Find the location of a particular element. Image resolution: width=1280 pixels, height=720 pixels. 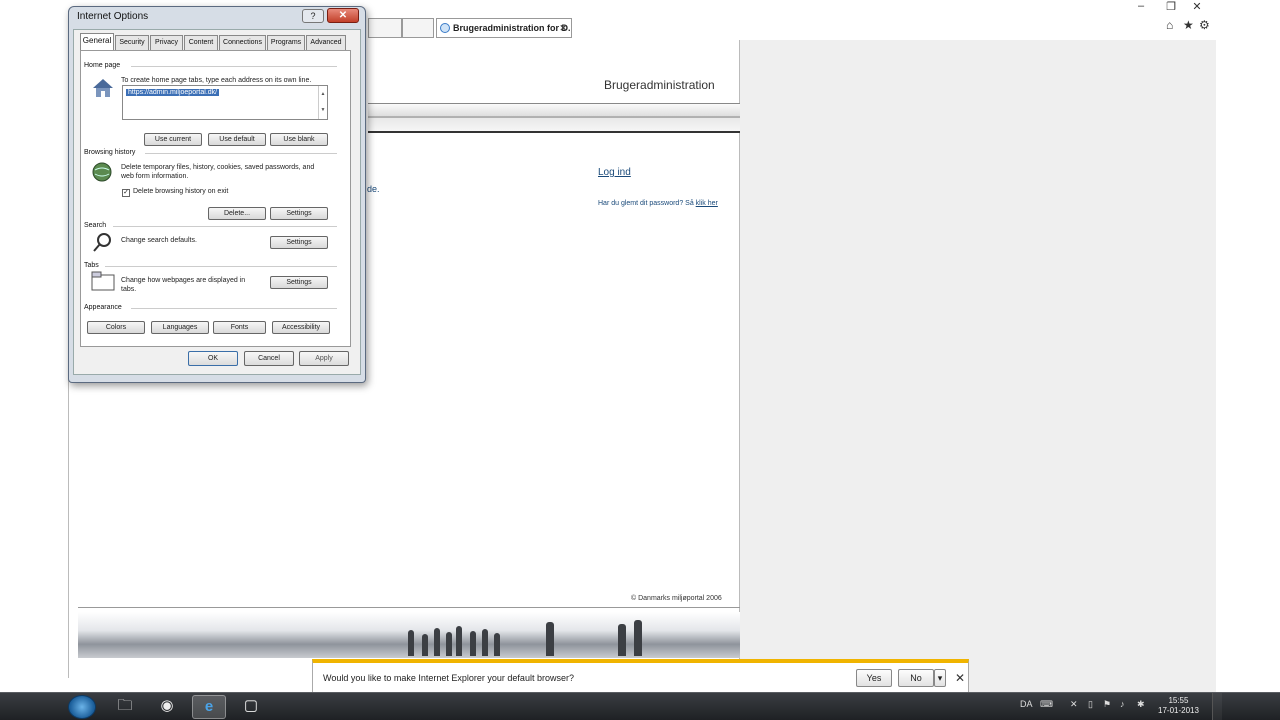

page-left-margin is located at coordinates (34, 366).